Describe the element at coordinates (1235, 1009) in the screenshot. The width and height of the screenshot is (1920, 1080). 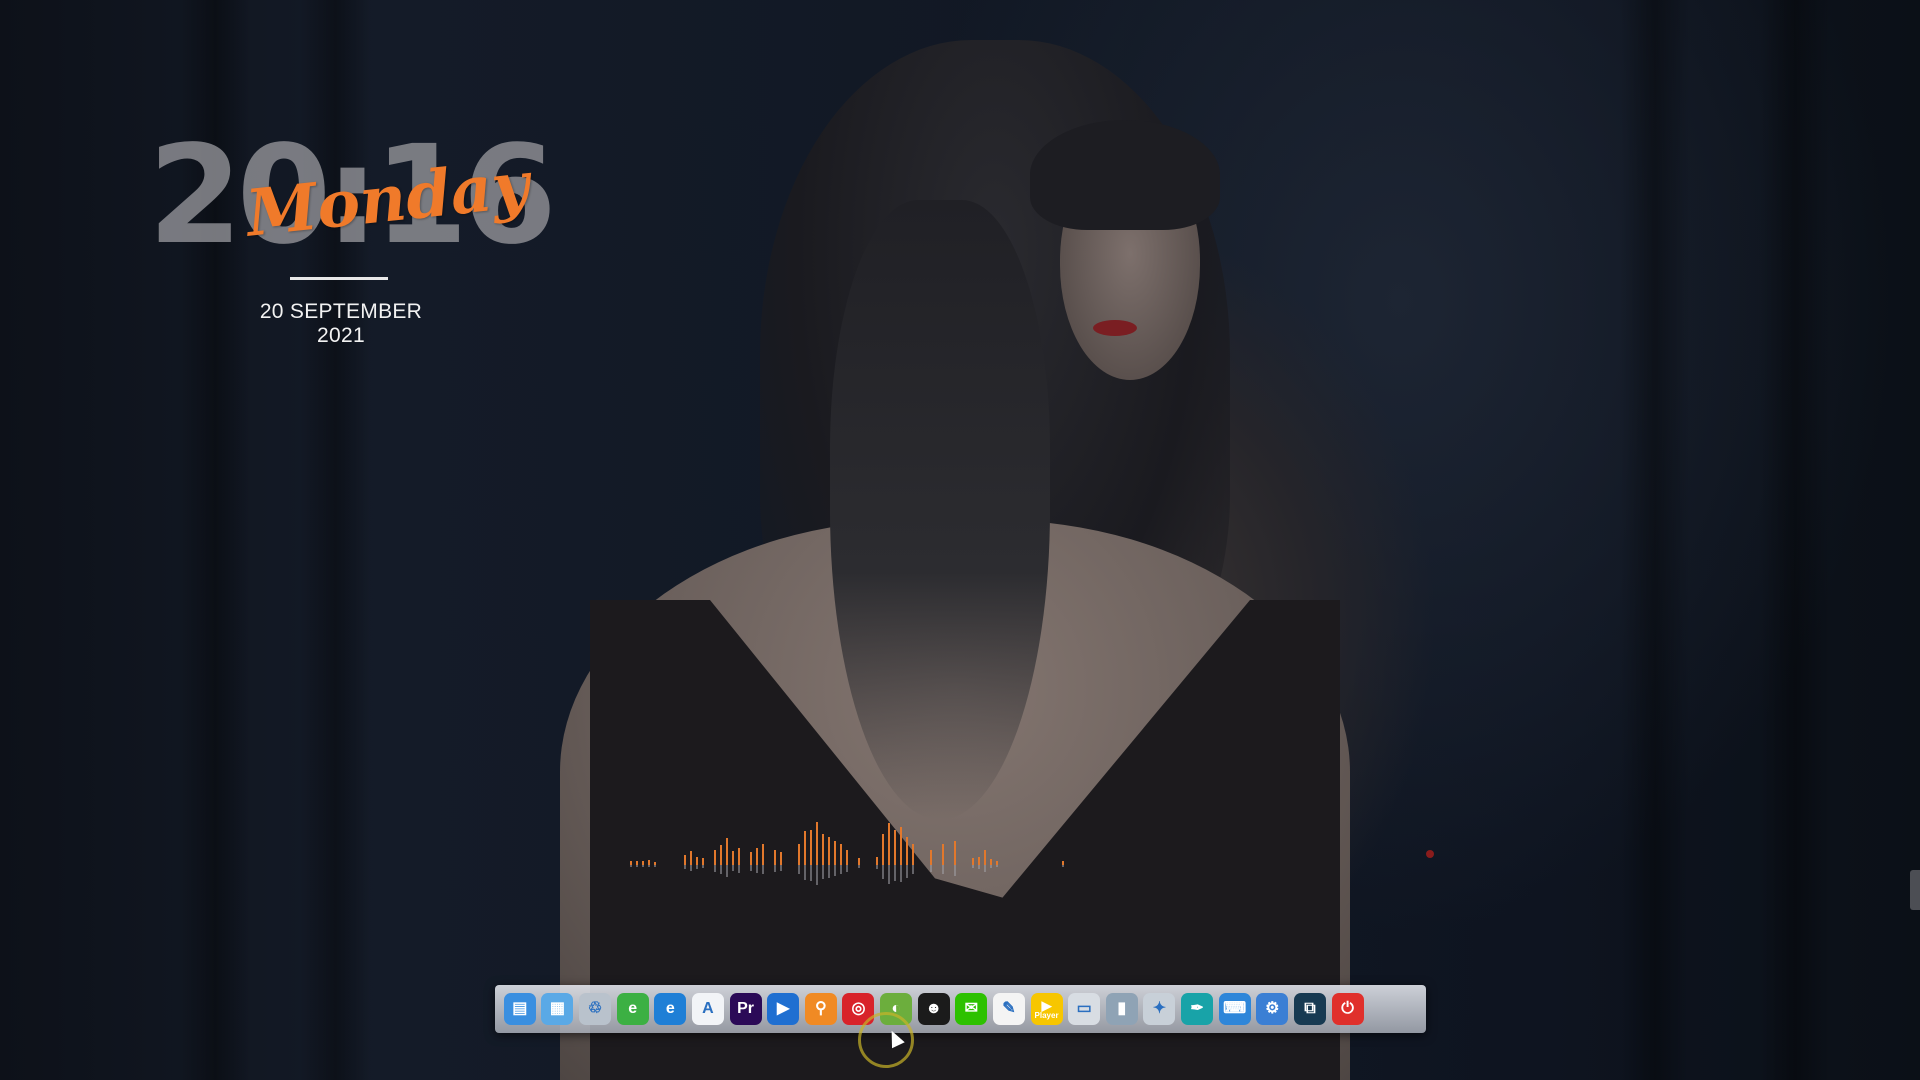
I see `dock-item: ⌨` at that location.